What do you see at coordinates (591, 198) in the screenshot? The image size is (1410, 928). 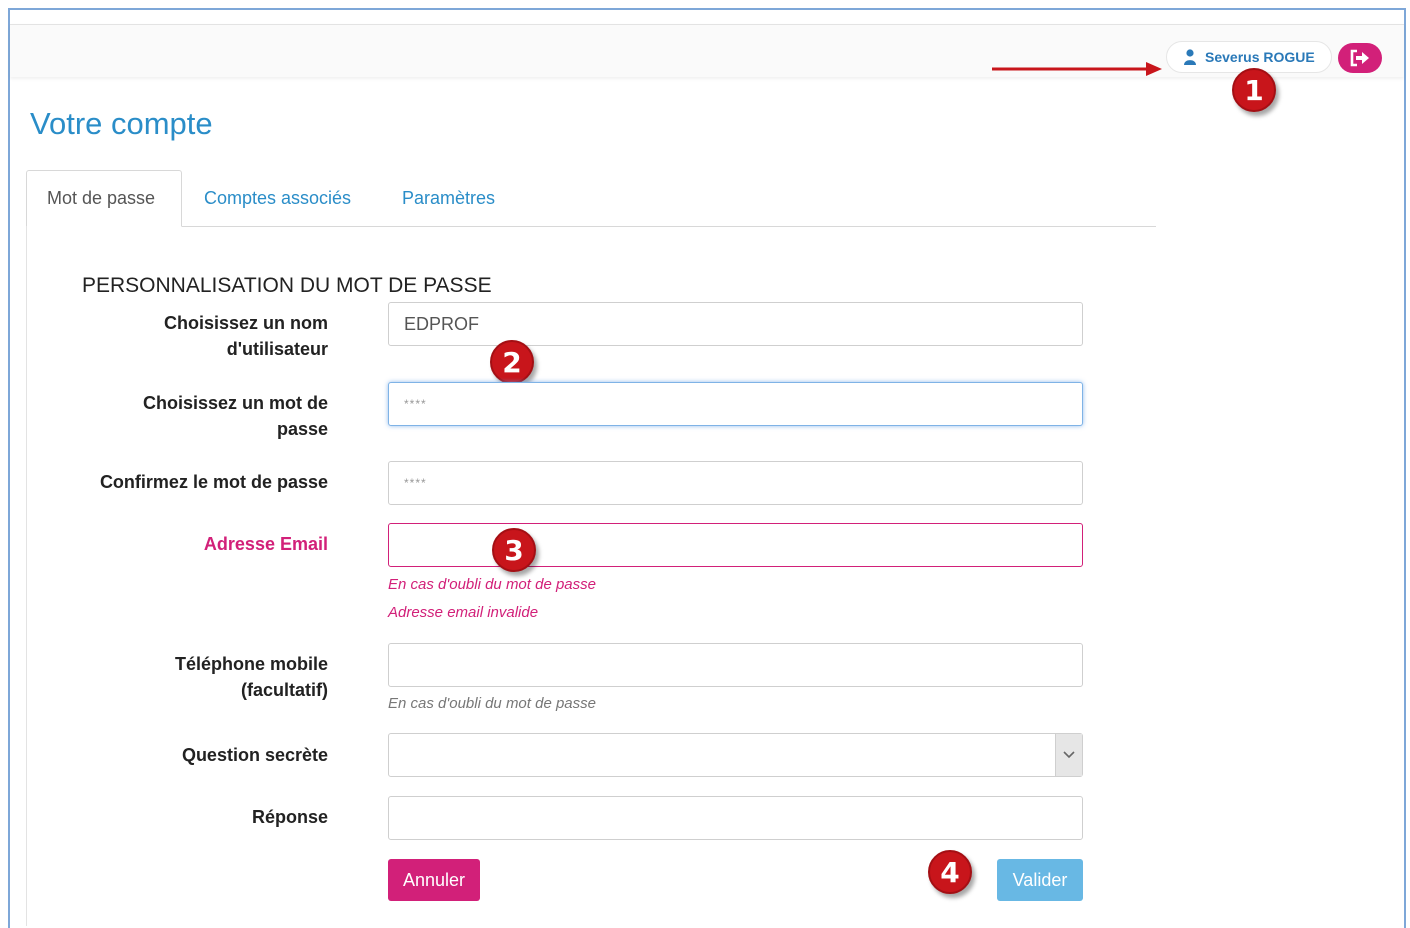 I see `tab-bar: Mot de passe Comptes associés Paramètres` at bounding box center [591, 198].